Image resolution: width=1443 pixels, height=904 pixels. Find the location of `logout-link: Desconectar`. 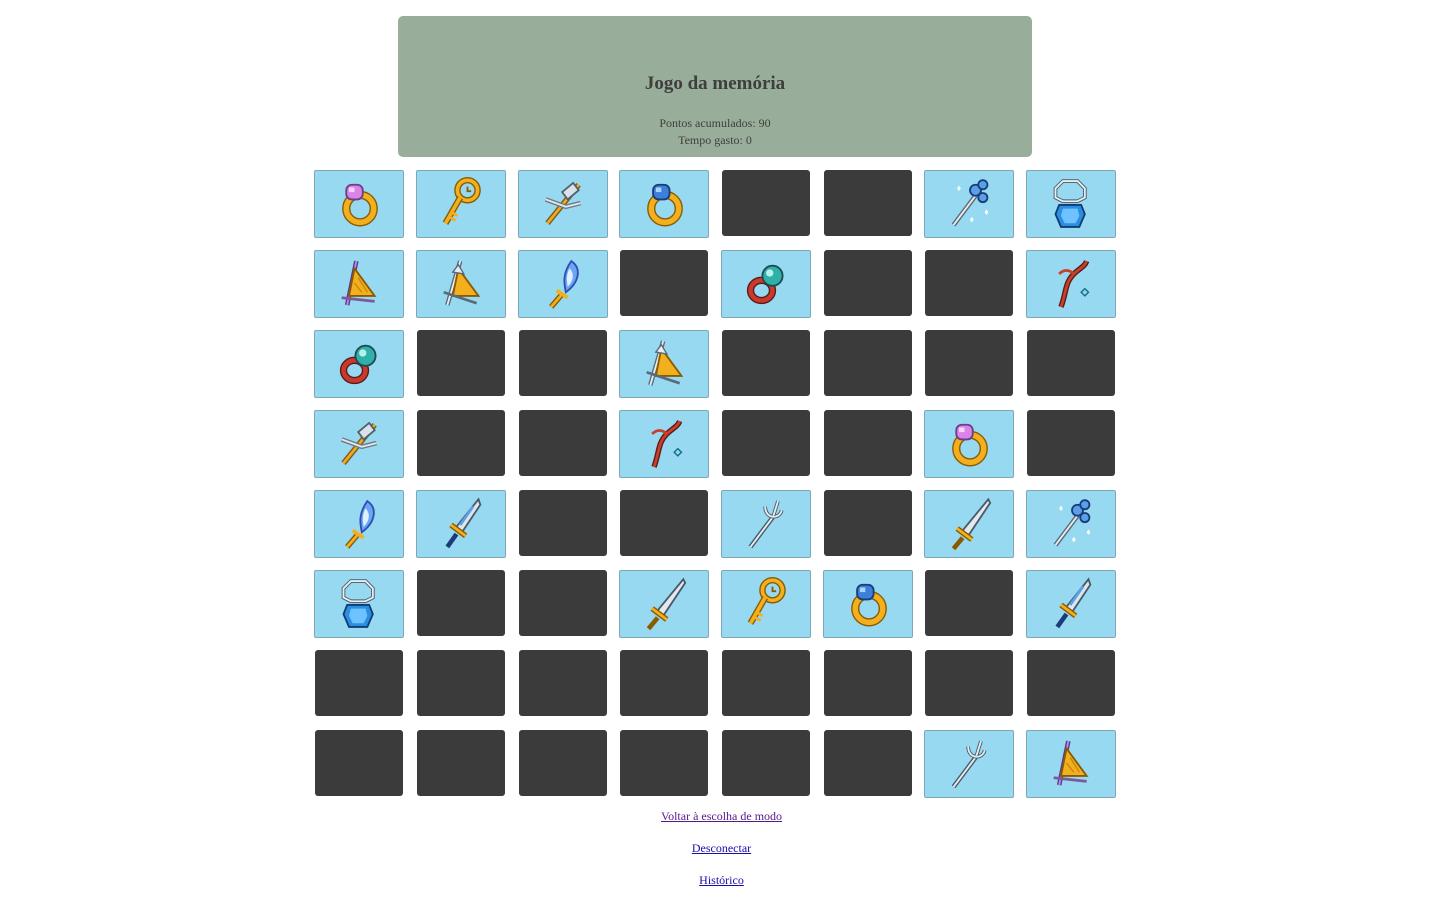

logout-link: Desconectar is located at coordinates (721, 848).